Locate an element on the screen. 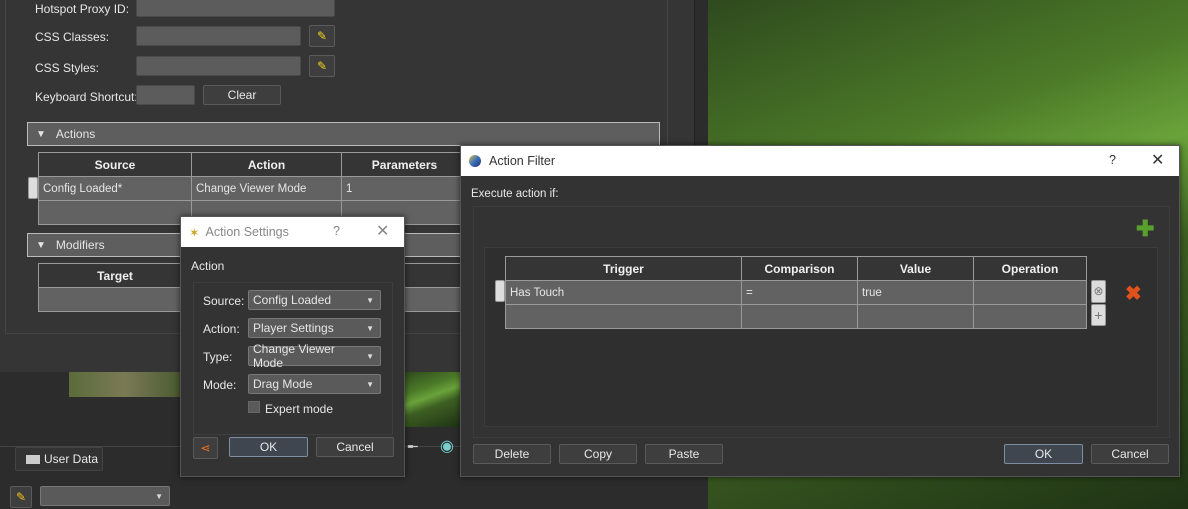 The height and width of the screenshot is (509, 1188). keyboard-shortcut-label: Keyboard Shortcut: is located at coordinates (86, 97).